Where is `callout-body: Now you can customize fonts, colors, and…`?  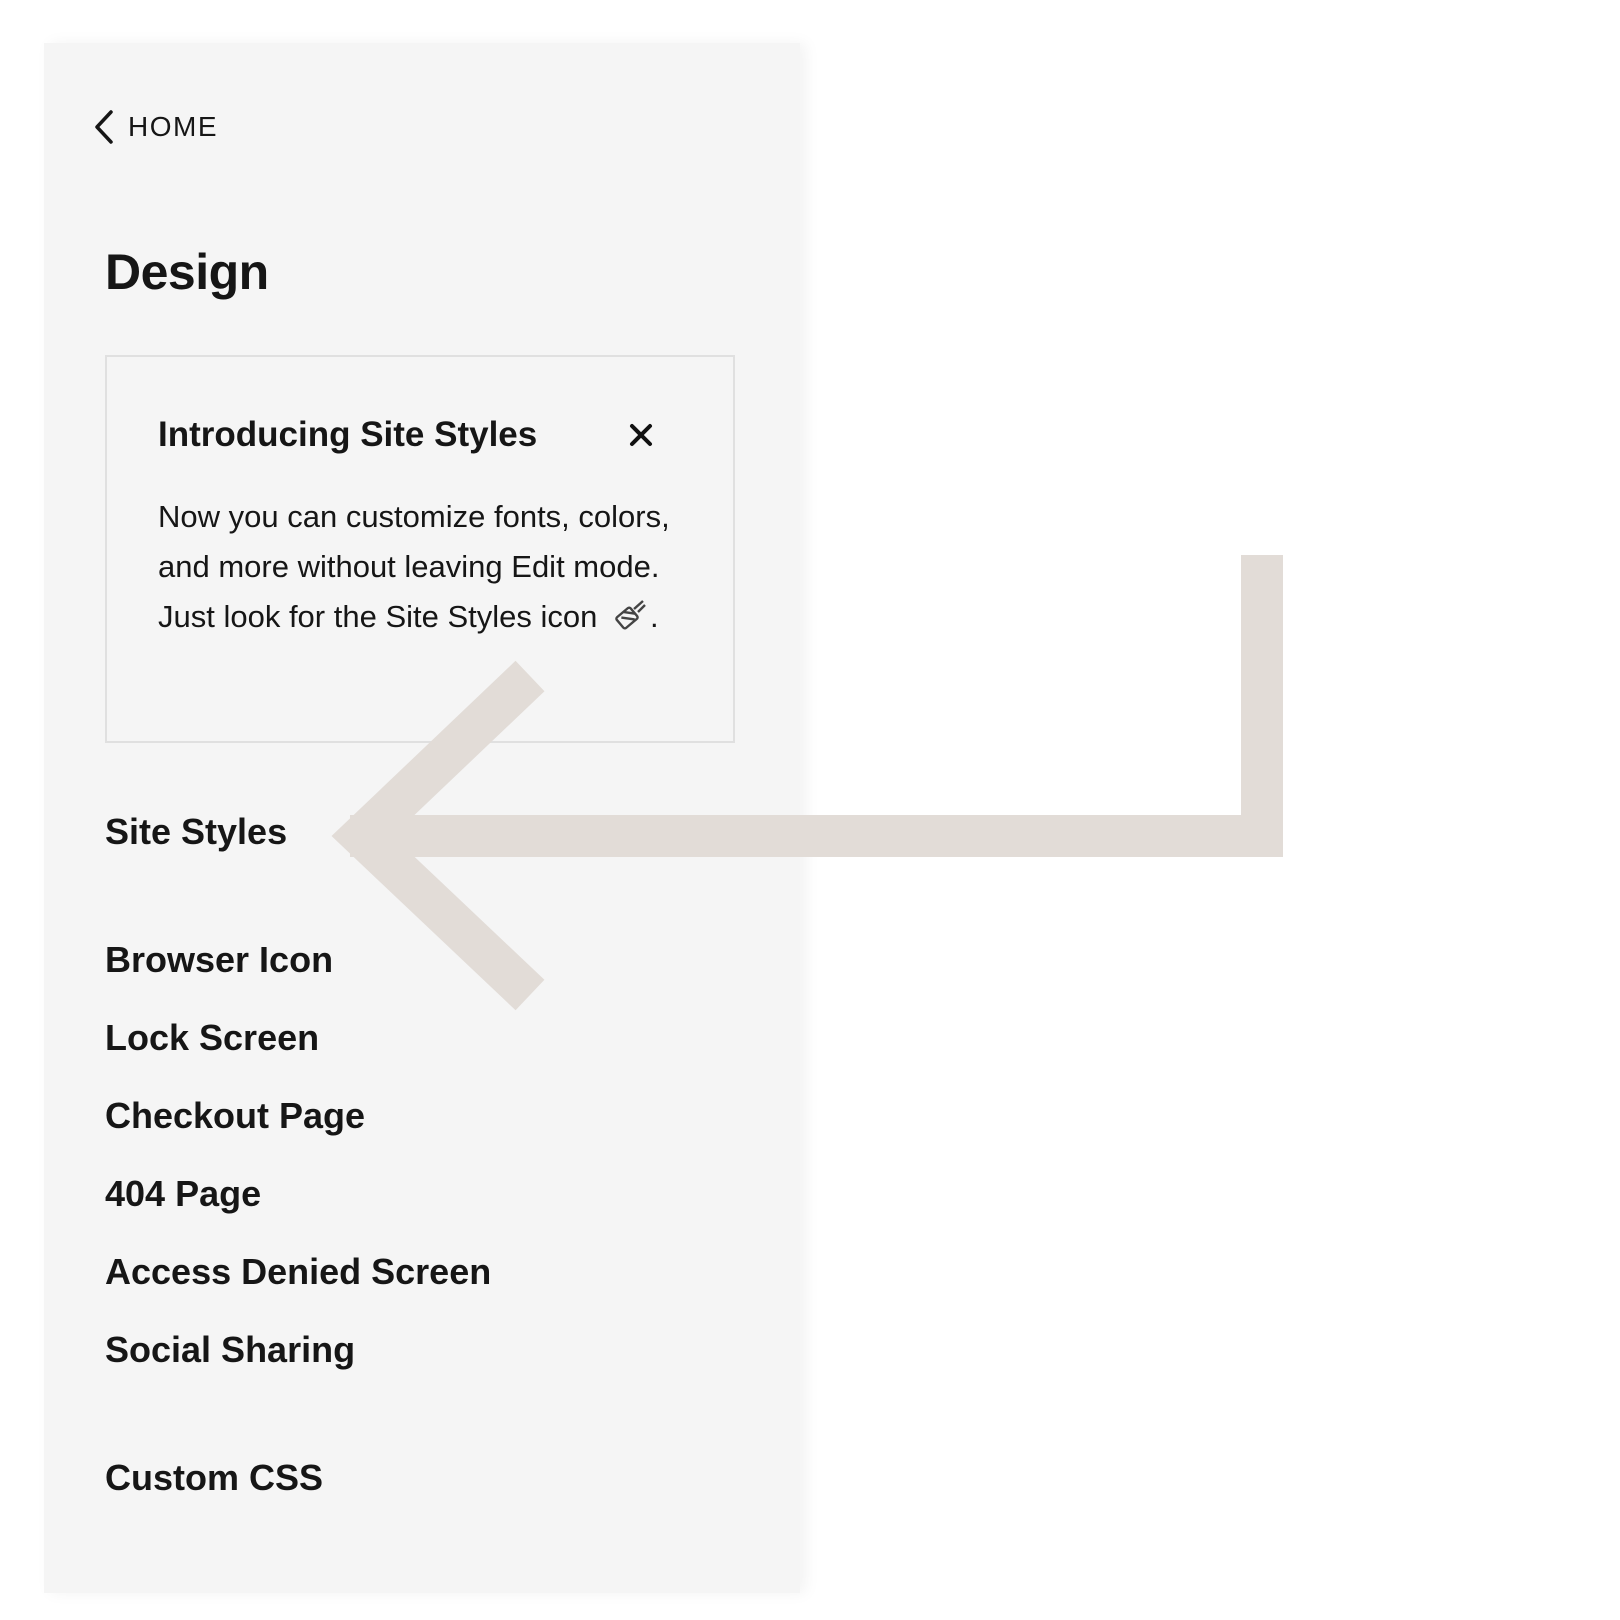 callout-body: Now you can customize fonts, colors, and… is located at coordinates (423, 567).